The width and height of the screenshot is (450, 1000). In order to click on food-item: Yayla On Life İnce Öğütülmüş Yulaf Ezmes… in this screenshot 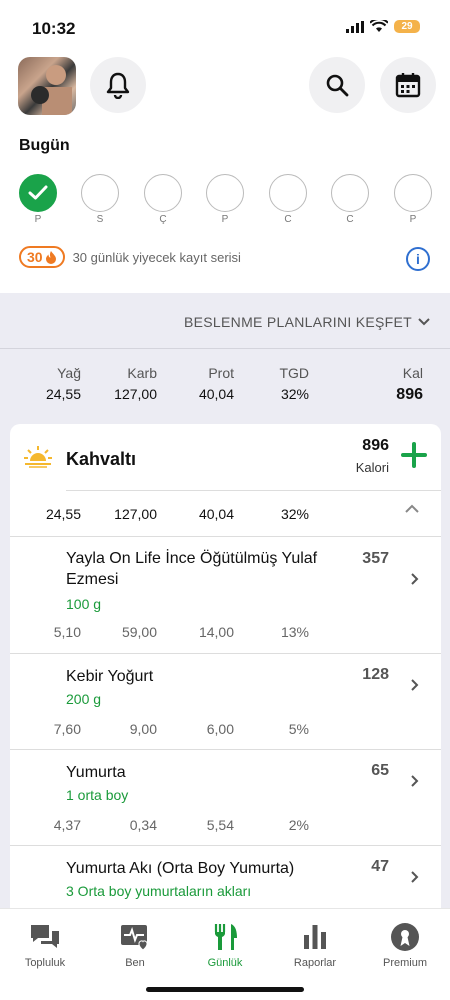, I will do `click(225, 594)`.